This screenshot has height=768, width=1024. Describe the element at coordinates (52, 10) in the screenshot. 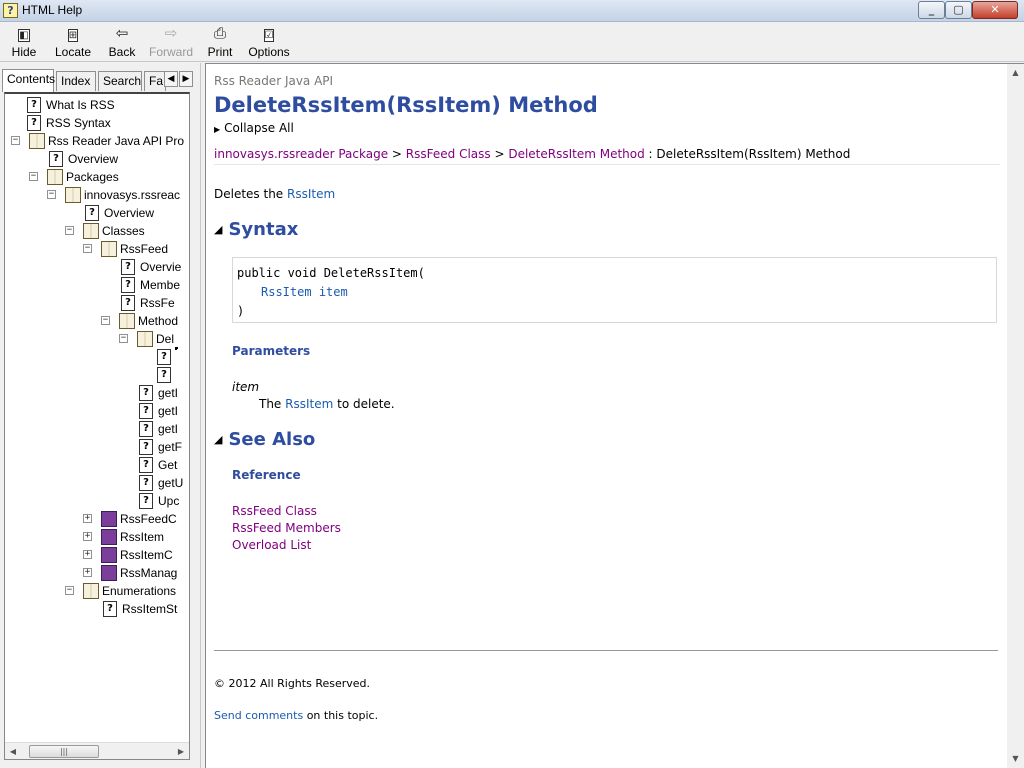

I see `window-title: HTML Help` at that location.